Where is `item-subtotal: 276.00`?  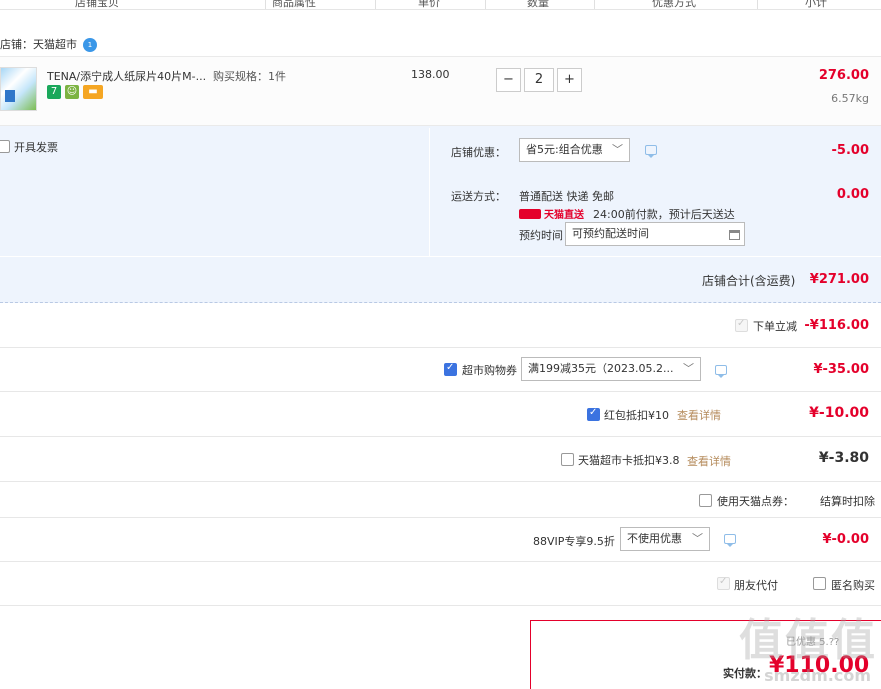
item-subtotal: 276.00 is located at coordinates (843, 75).